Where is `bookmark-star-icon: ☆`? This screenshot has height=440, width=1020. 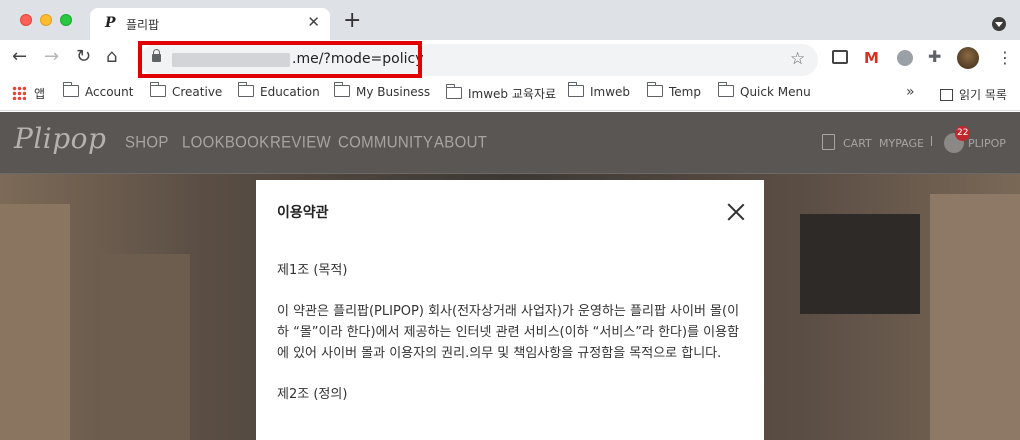
bookmark-star-icon: ☆ is located at coordinates (797, 59).